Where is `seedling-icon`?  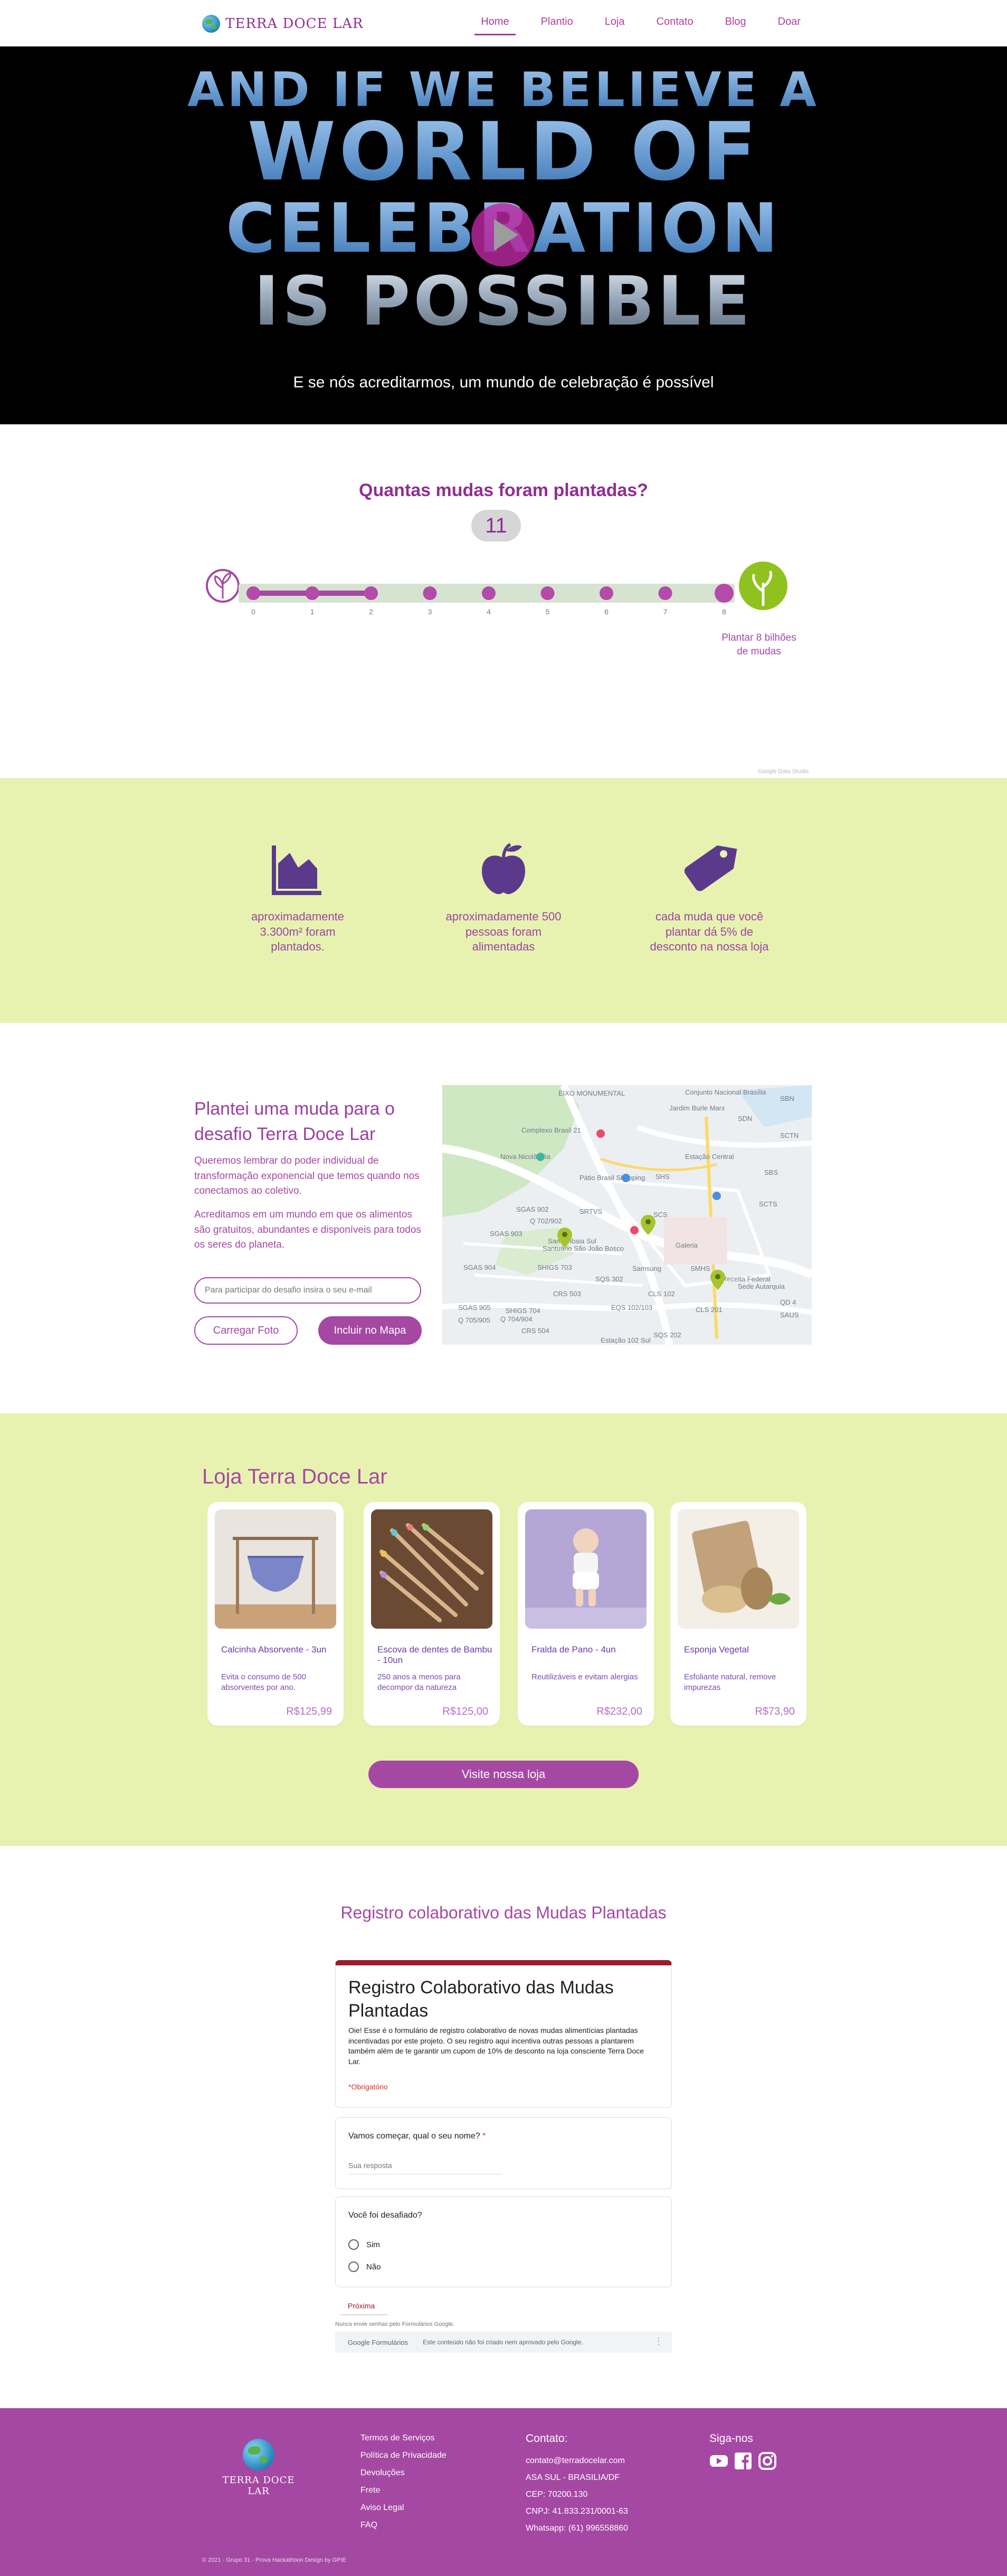
seedling-icon is located at coordinates (223, 586).